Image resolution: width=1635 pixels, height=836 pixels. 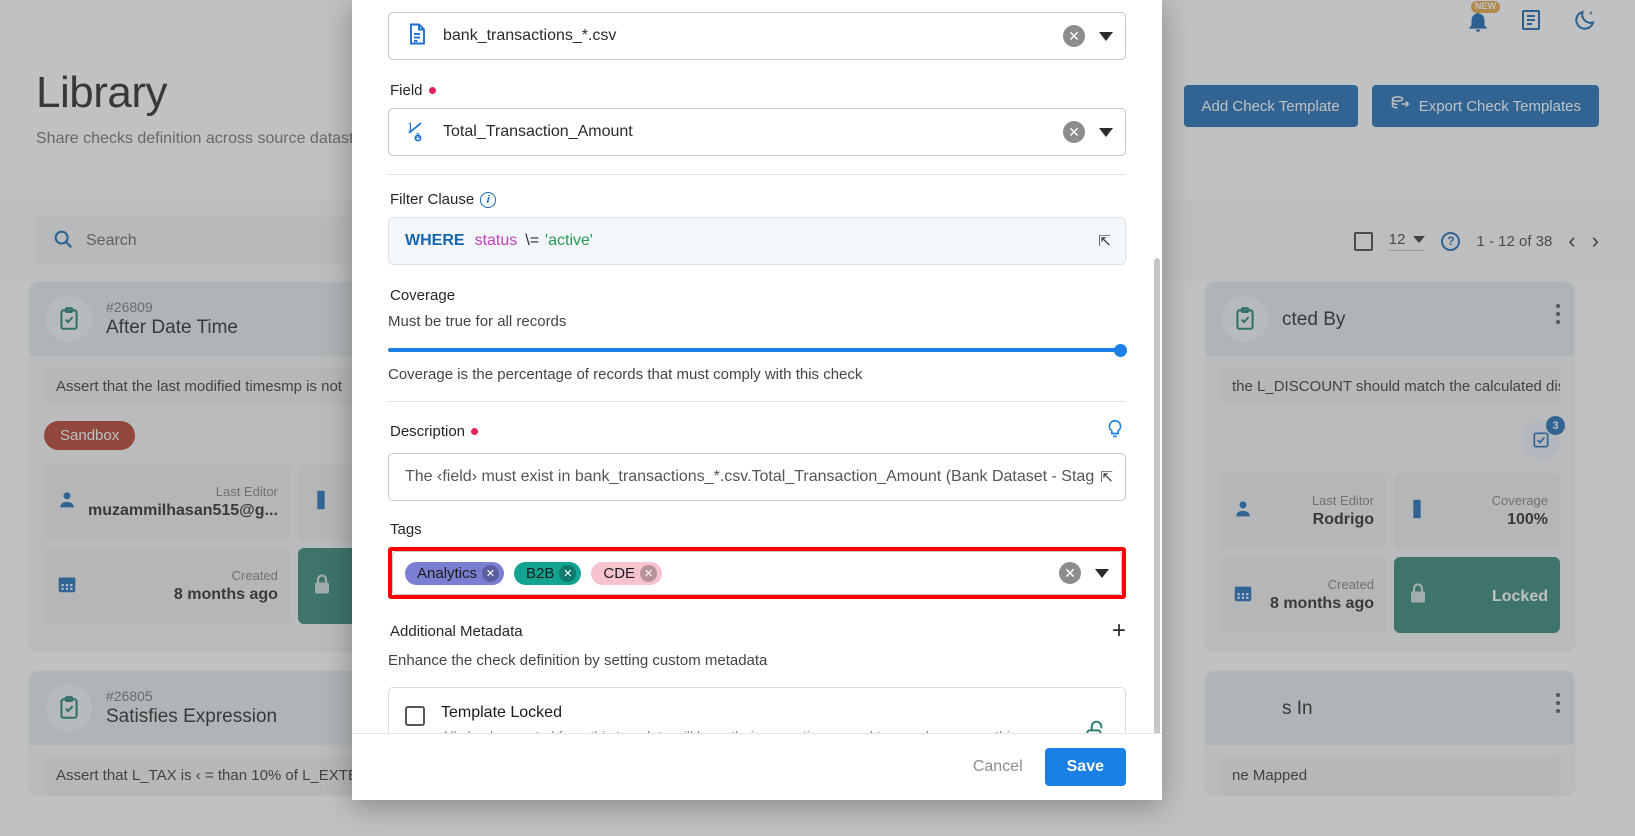 What do you see at coordinates (435, 240) in the screenshot?
I see `sql-keyword: WHERE` at bounding box center [435, 240].